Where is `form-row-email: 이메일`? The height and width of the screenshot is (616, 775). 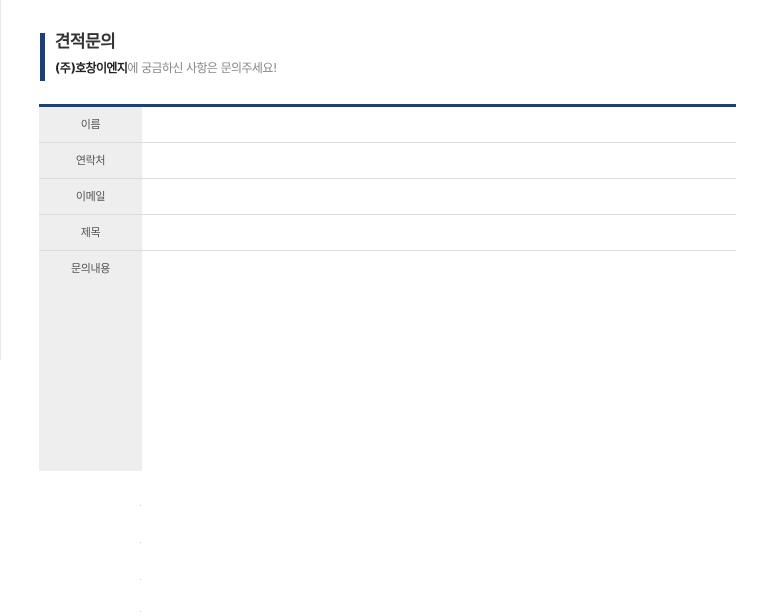
form-row-email: 이메일 is located at coordinates (387, 197).